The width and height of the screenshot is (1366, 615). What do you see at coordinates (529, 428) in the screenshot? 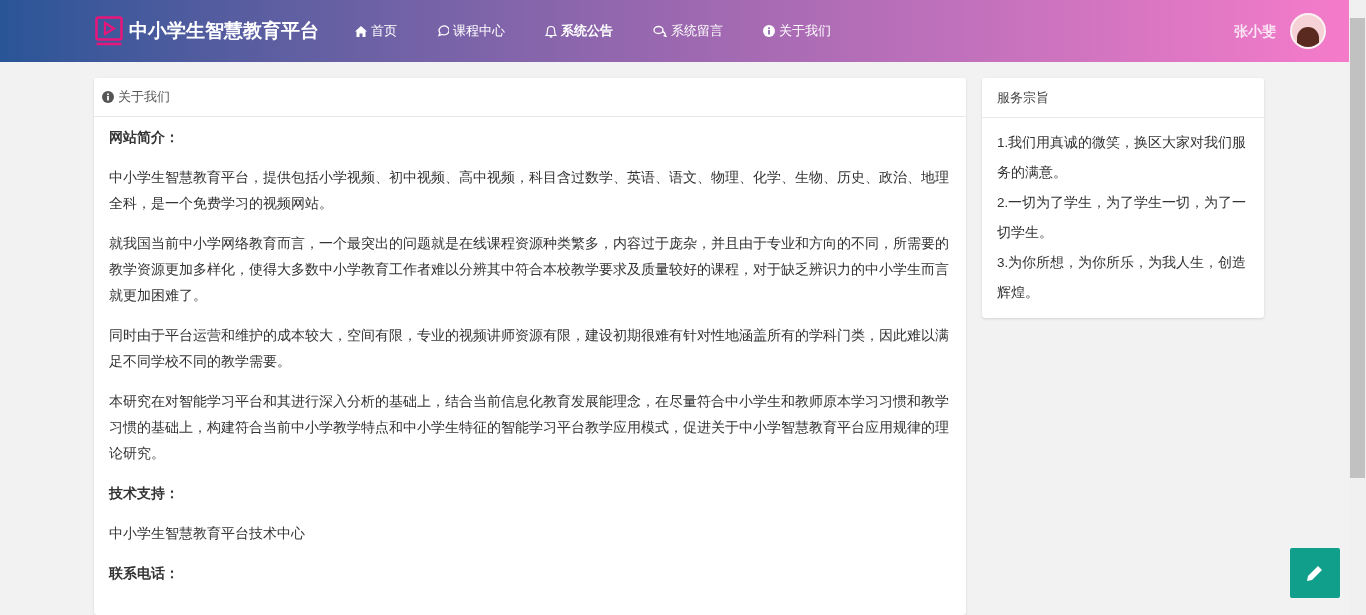
I see `paragraph: 本研究在对智能学习平台和其进行深入分析的基础上，结合当前信息化教育发展能理念，在尽量符合中小学生和教师原本学习习惯和教学习惯的基础上，构建符合当前中小学教学特点和中小学生特征的智能学习平台教学应用模式，促进关于中小学智慧教育平台应用规律的理论研究。` at bounding box center [529, 428].